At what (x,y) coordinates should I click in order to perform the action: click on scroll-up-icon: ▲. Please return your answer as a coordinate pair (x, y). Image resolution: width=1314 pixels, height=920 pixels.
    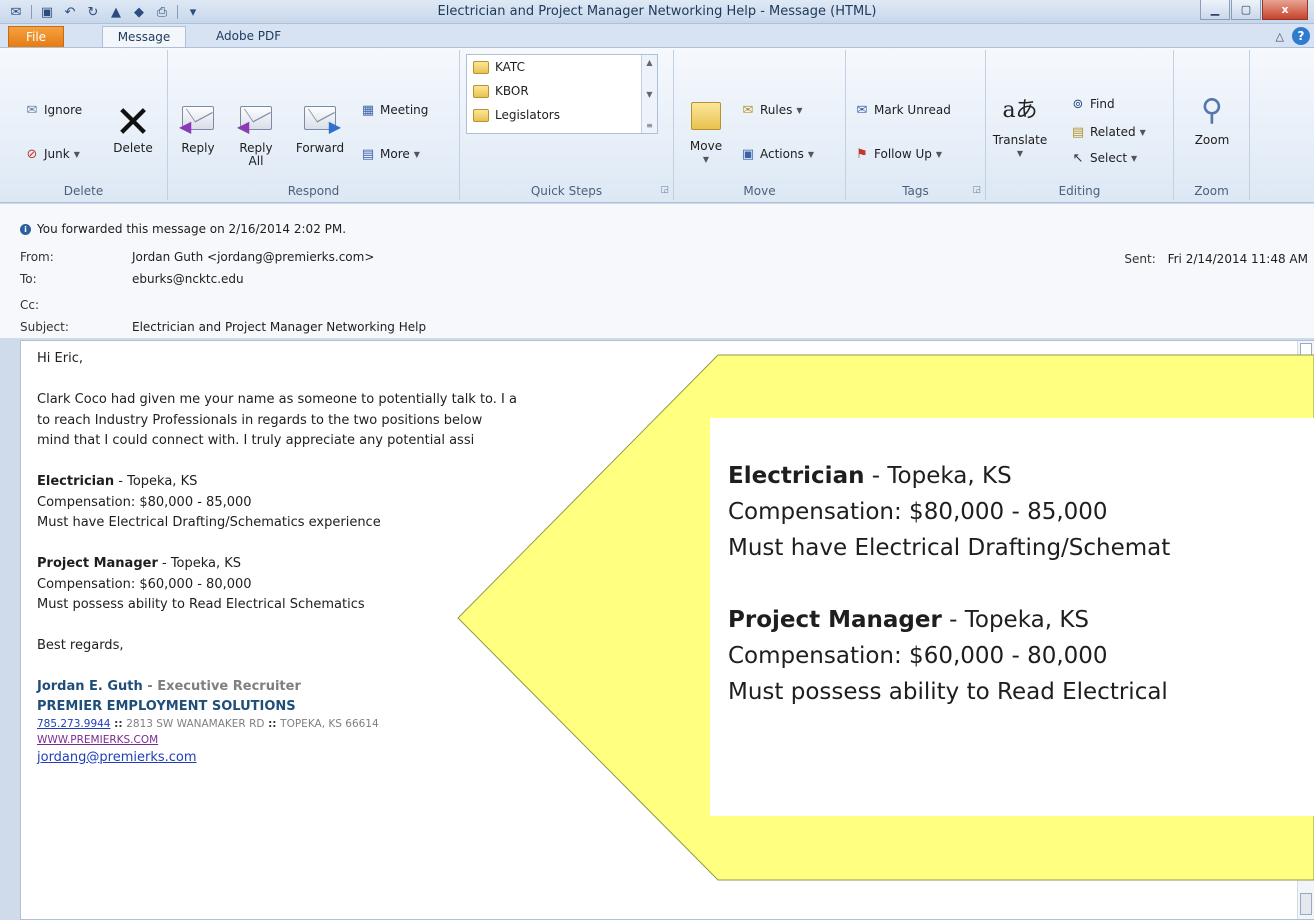
    Looking at the image, I should click on (649, 62).